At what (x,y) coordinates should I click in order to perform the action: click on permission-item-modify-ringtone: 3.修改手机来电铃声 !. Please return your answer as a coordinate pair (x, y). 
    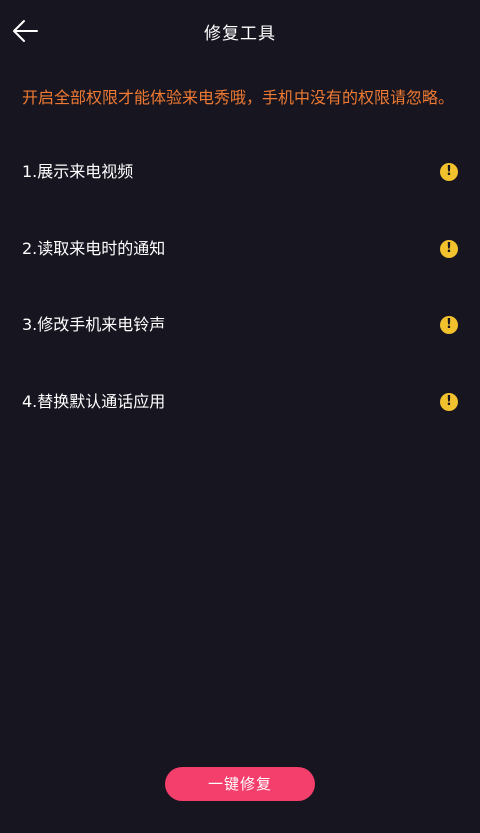
    Looking at the image, I should click on (240, 325).